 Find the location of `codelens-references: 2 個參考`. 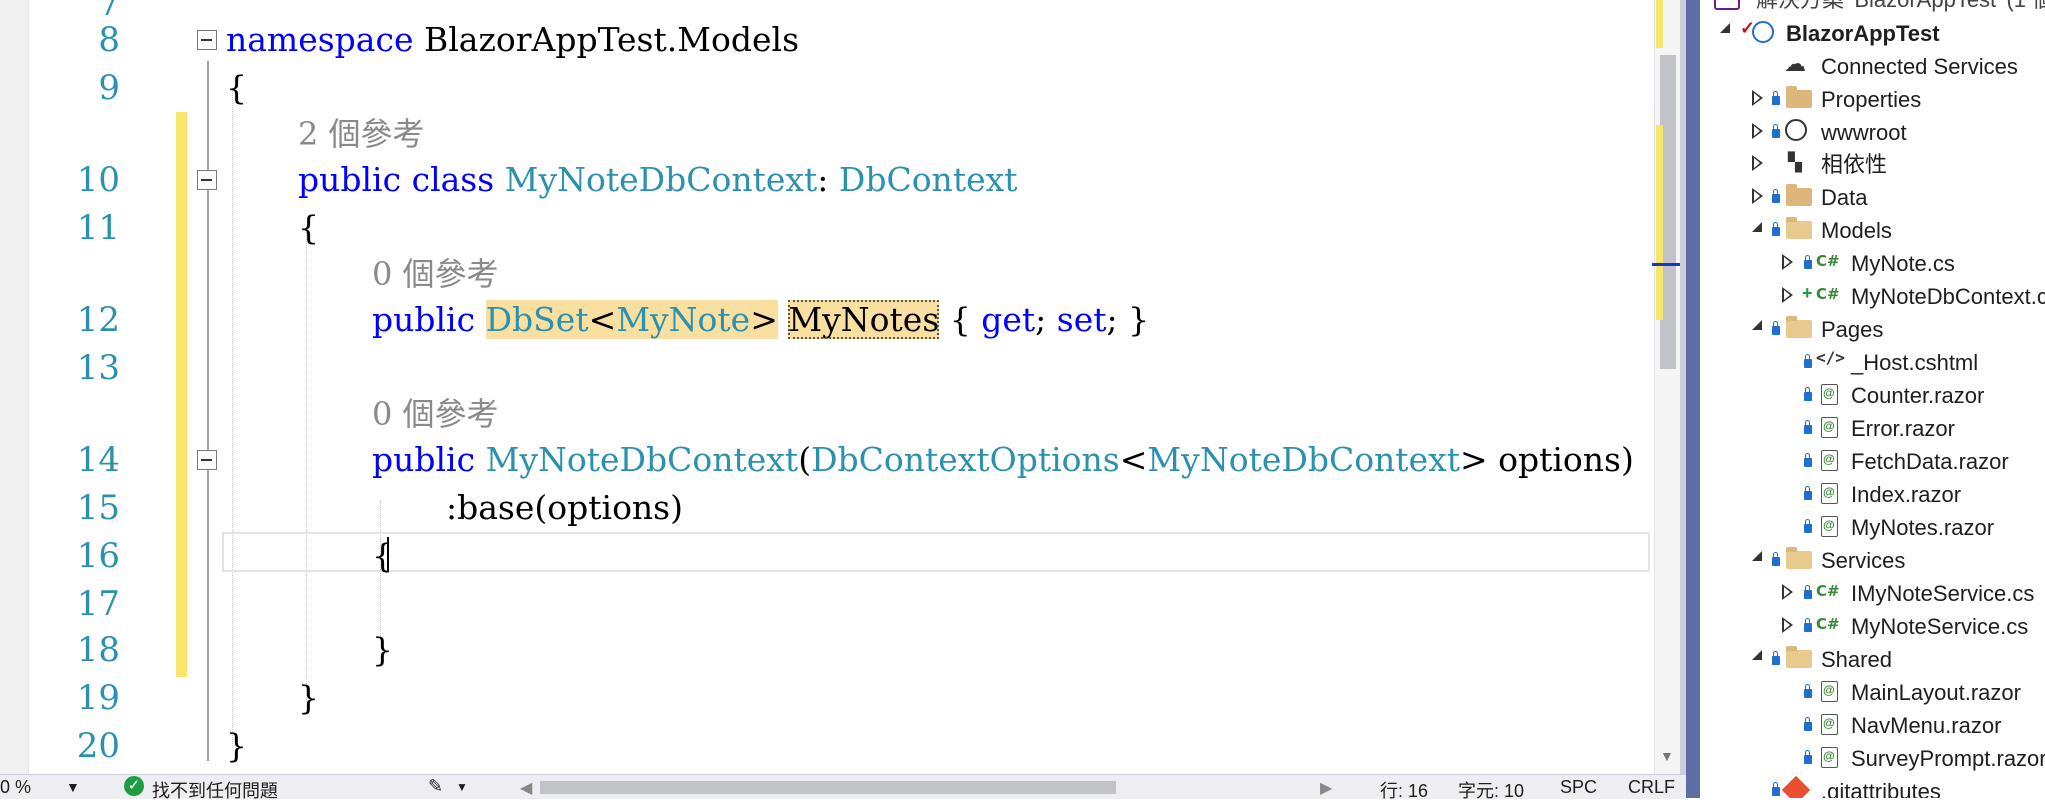

codelens-references: 2 個參考 is located at coordinates (361, 134).